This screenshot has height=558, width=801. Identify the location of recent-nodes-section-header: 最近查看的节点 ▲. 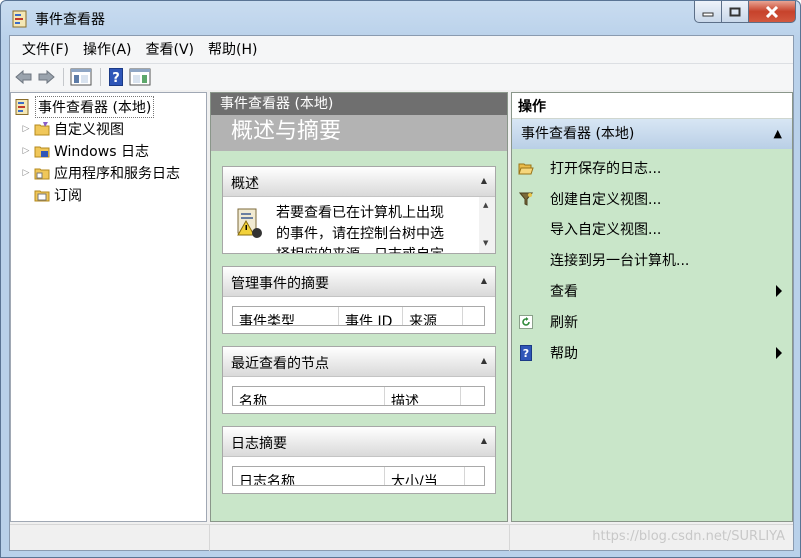
(359, 362).